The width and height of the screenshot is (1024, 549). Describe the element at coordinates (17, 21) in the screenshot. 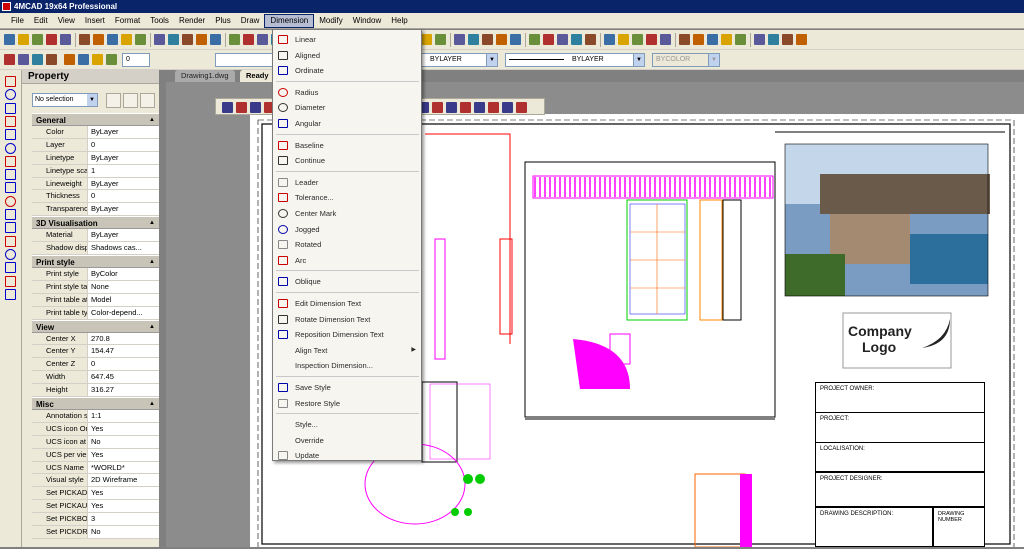

I see `menu-file: File` at that location.